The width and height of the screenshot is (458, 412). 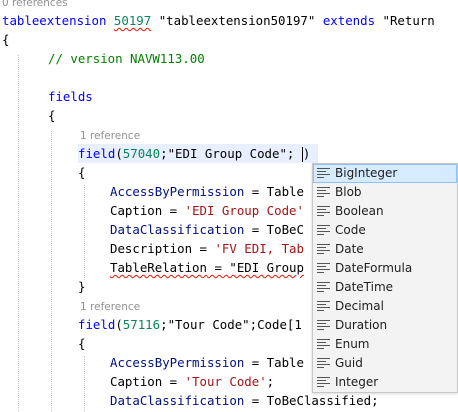 I want to click on object-id: 50197, so click(x=132, y=20).